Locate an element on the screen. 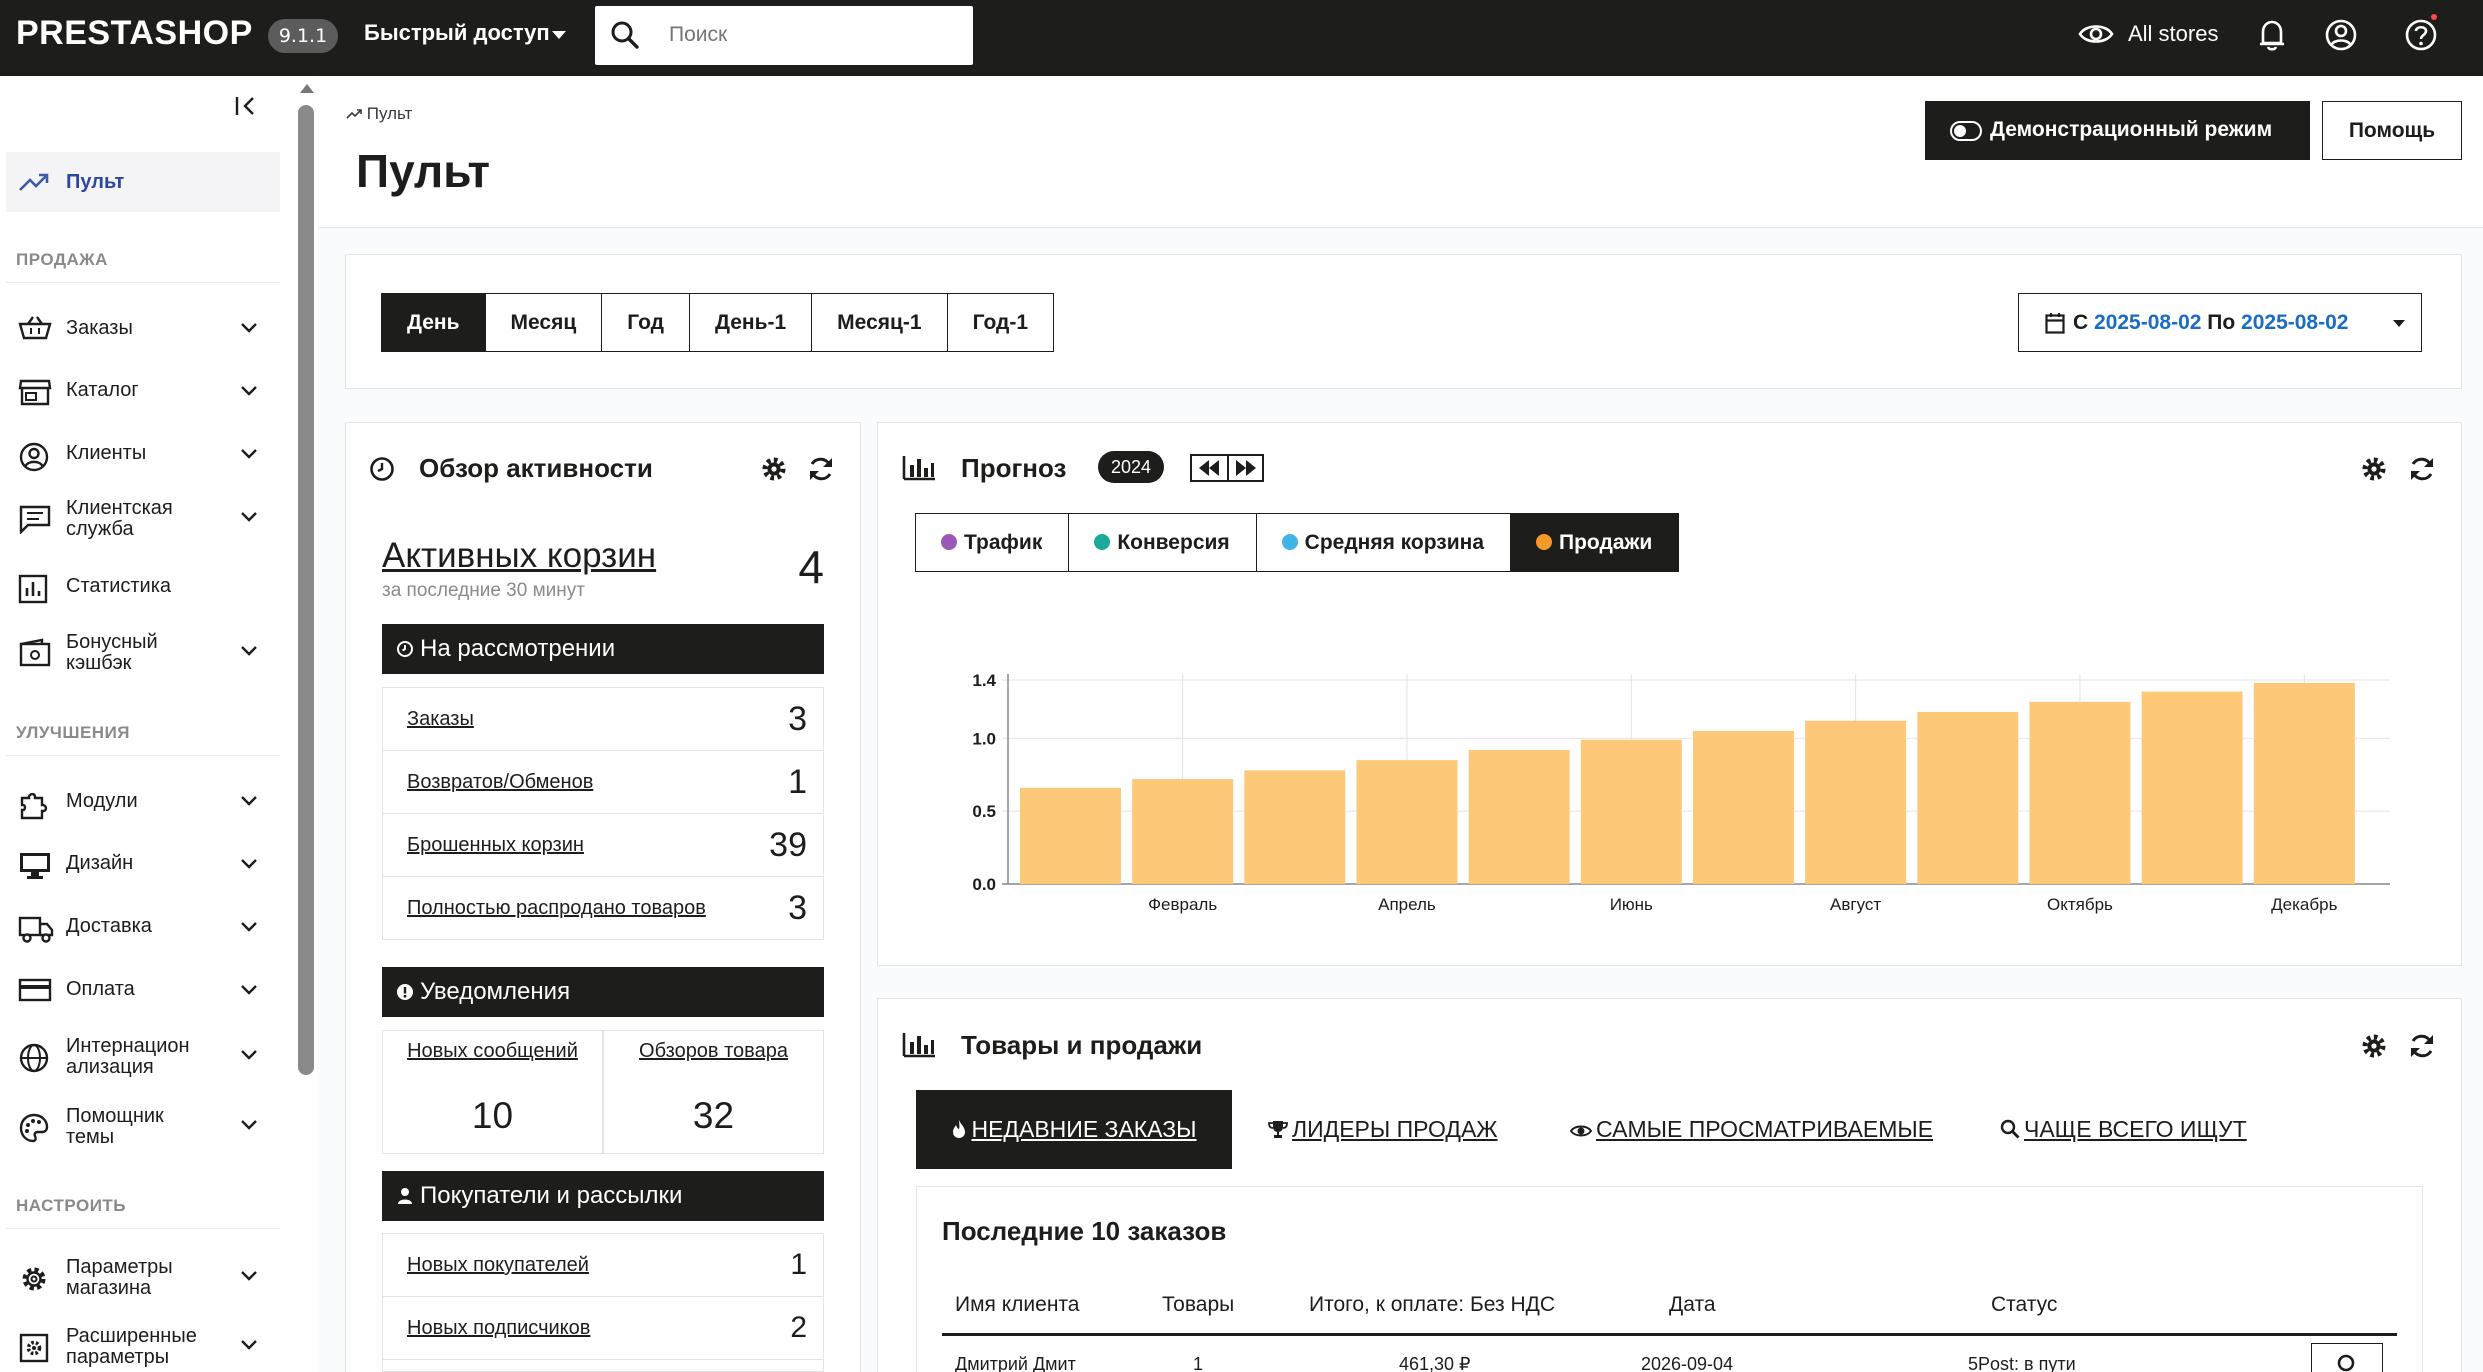  help-icon is located at coordinates (2421, 35).